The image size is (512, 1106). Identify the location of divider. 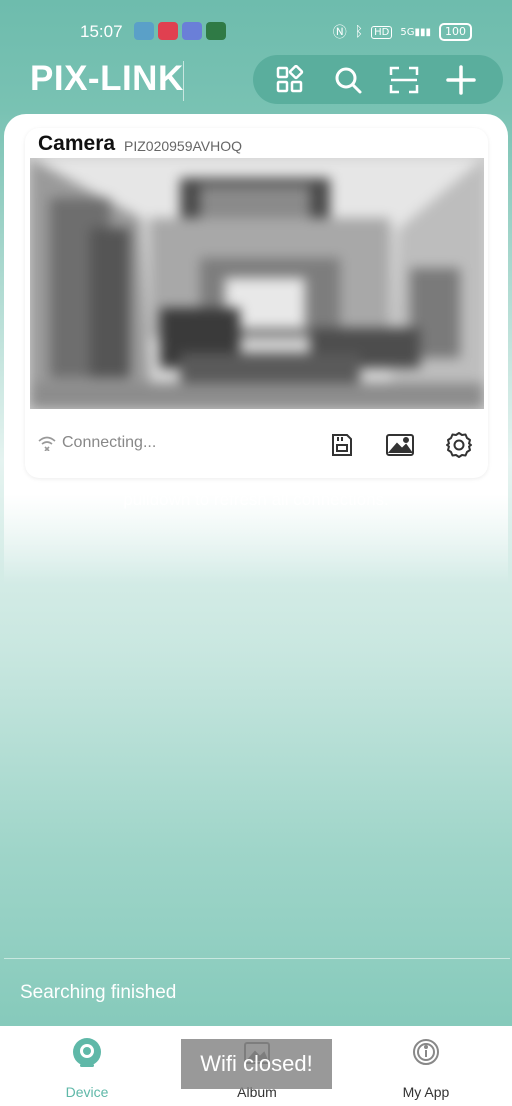
(257, 958).